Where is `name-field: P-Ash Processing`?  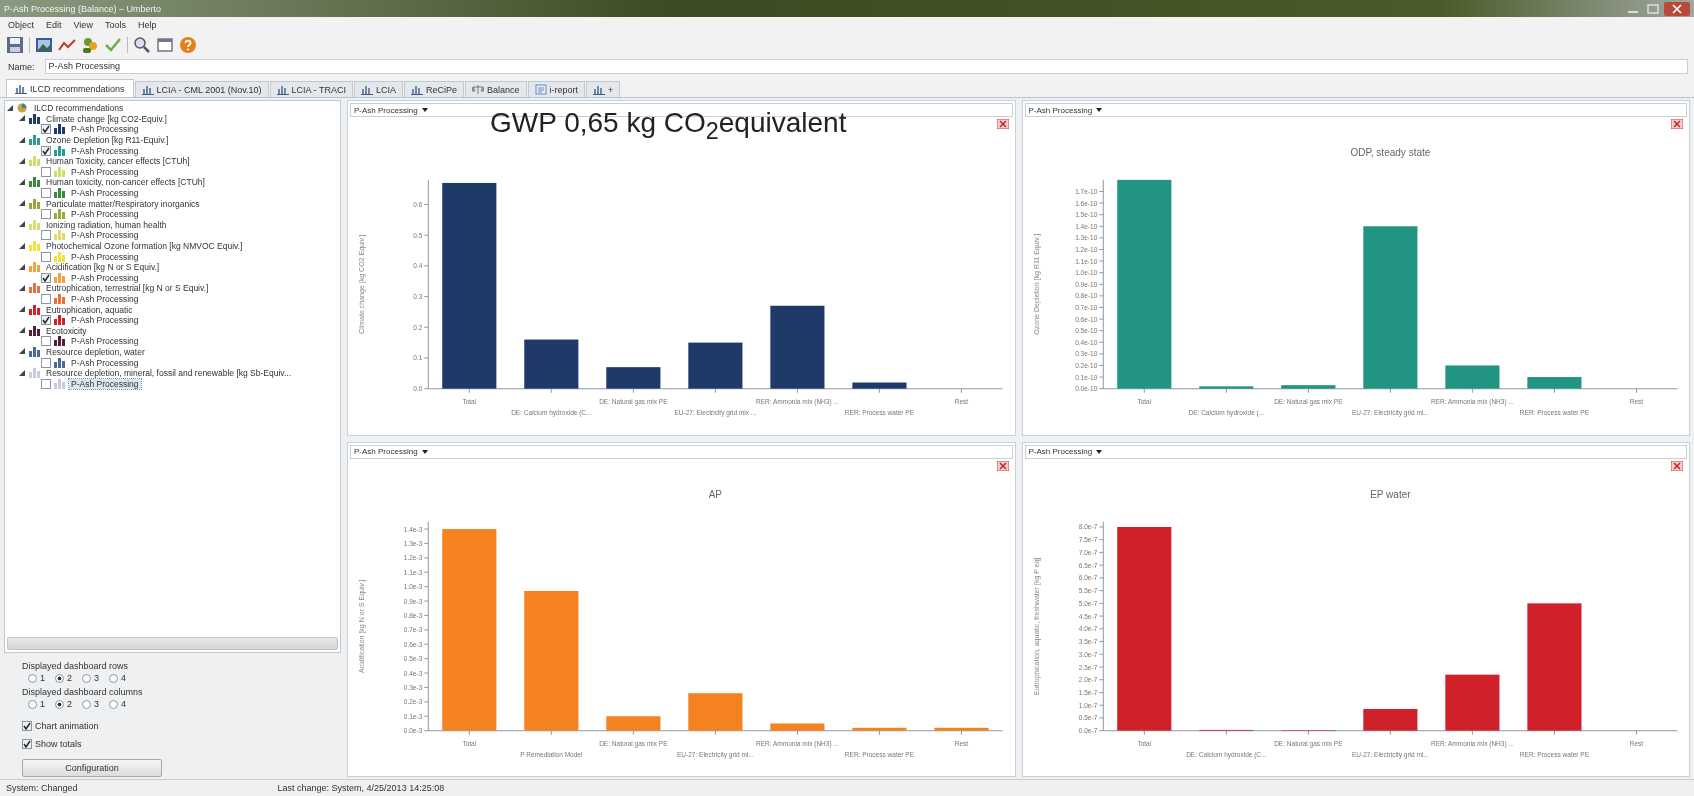
name-field: P-Ash Processing is located at coordinates (866, 66).